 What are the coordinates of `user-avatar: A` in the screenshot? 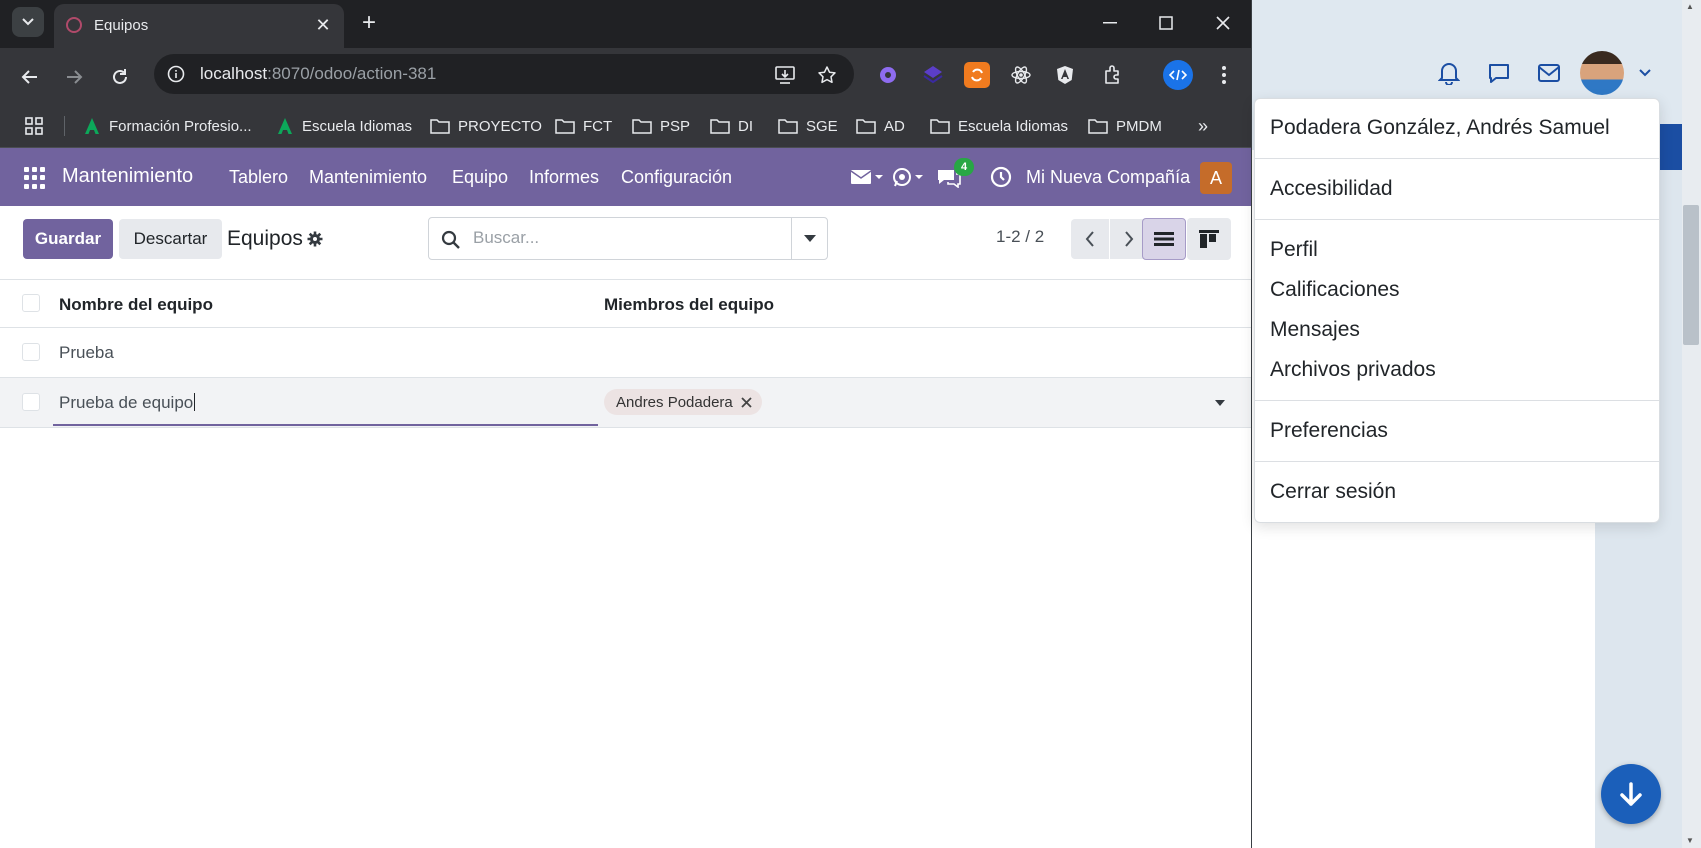 It's located at (1216, 178).